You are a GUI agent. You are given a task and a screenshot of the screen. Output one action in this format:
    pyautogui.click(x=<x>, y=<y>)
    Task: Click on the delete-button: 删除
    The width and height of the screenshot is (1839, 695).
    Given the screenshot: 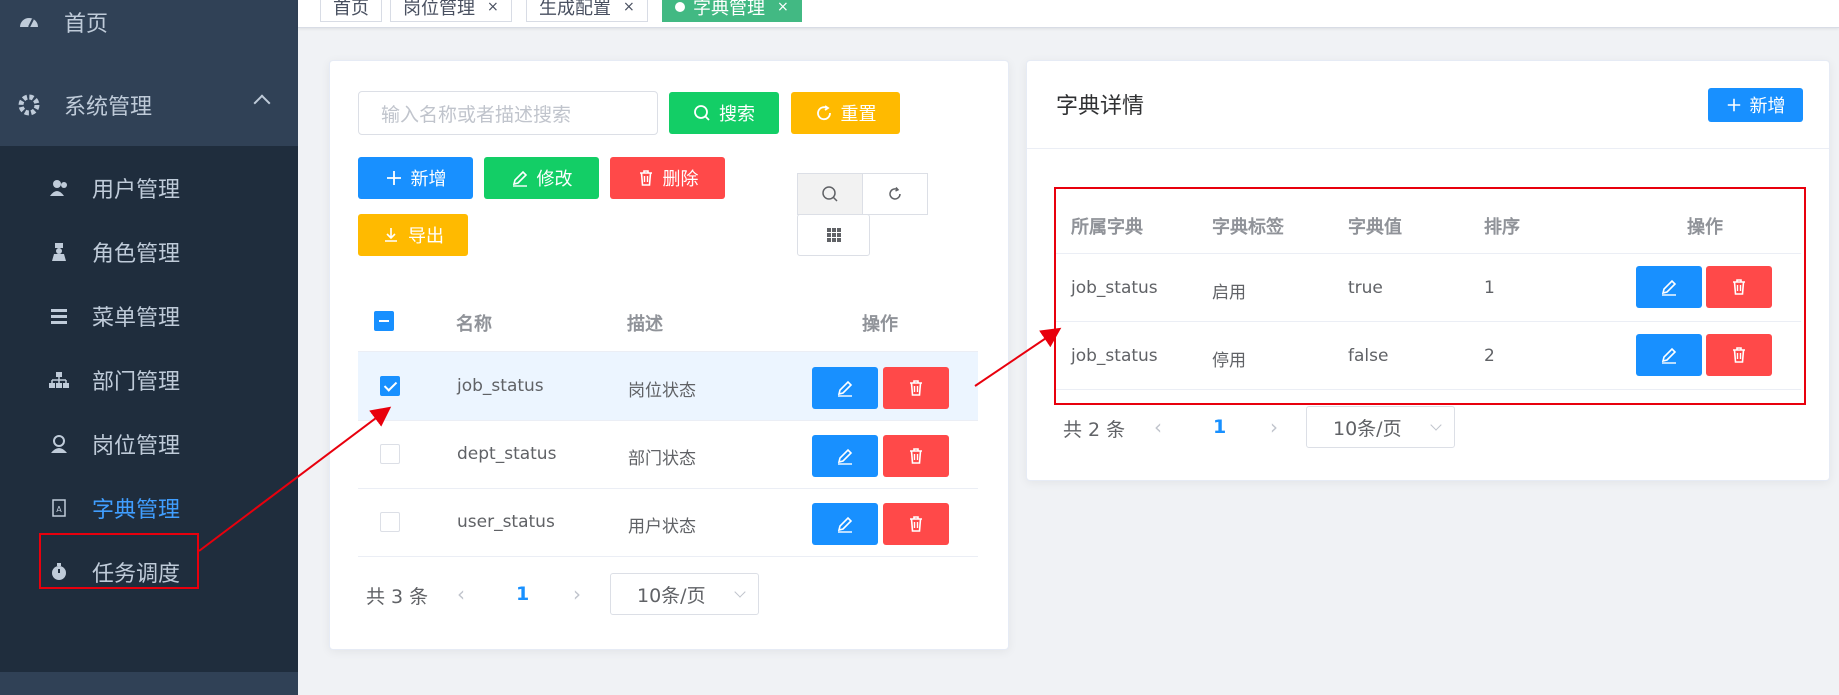 What is the action you would take?
    pyautogui.click(x=667, y=178)
    